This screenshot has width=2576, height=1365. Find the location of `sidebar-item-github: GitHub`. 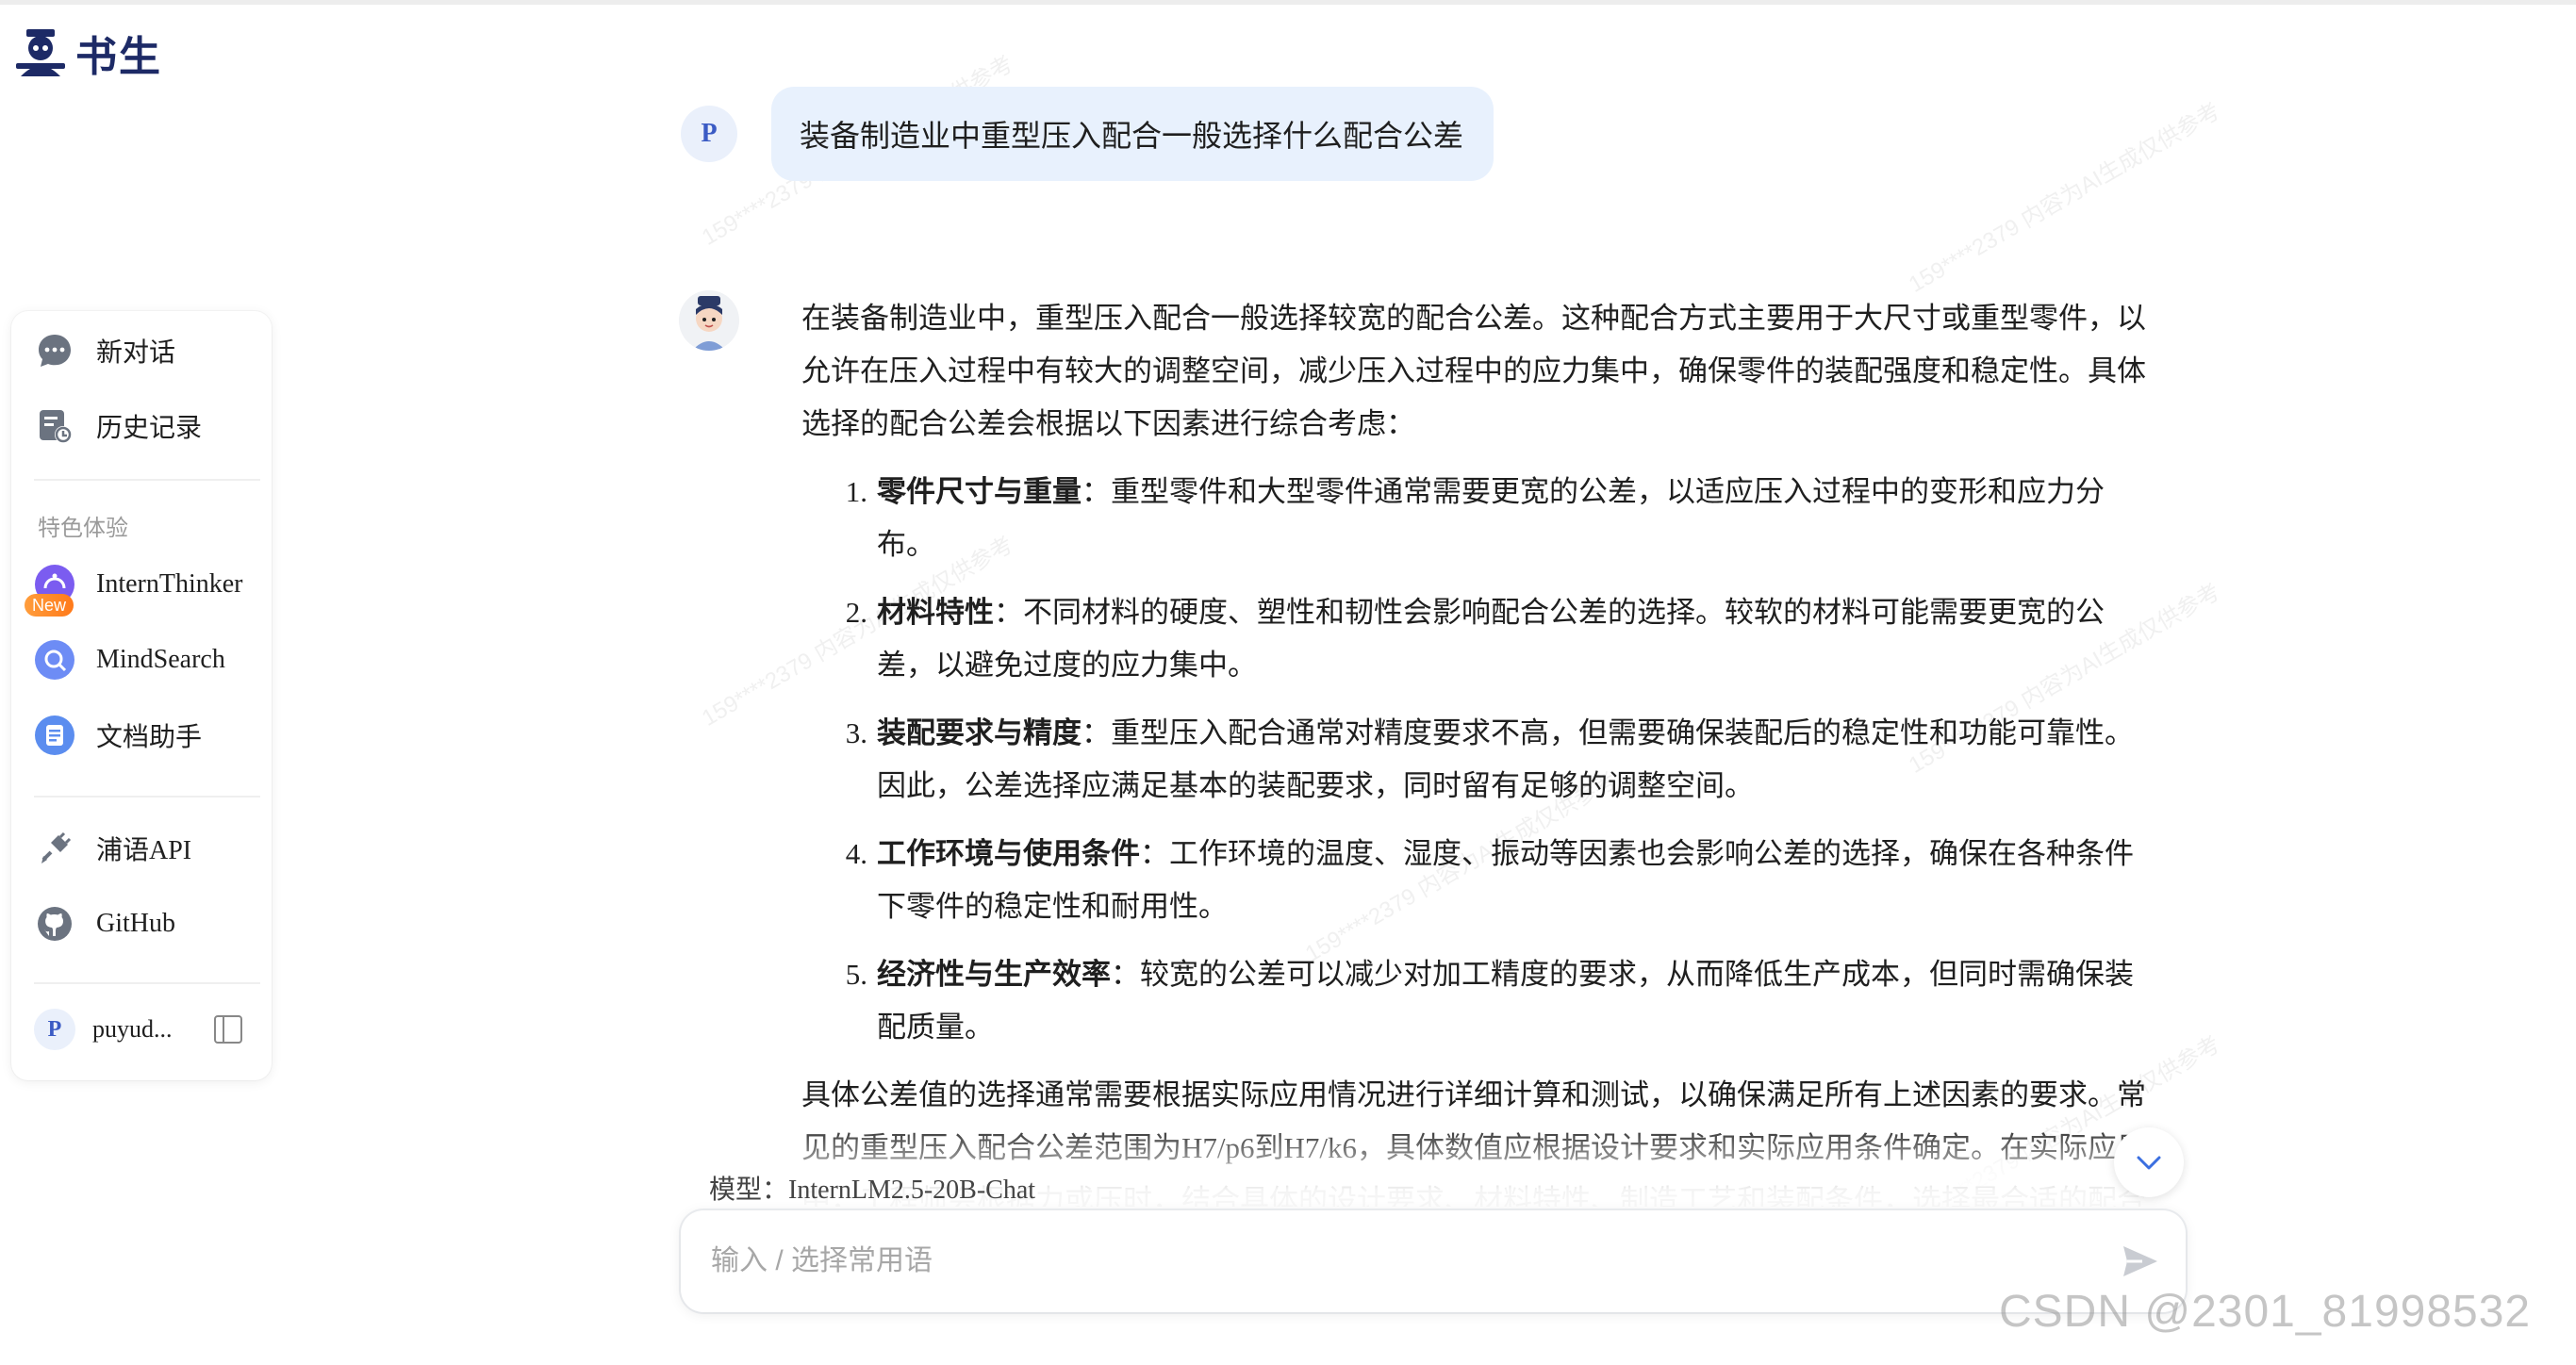

sidebar-item-github: GitHub is located at coordinates (104, 924).